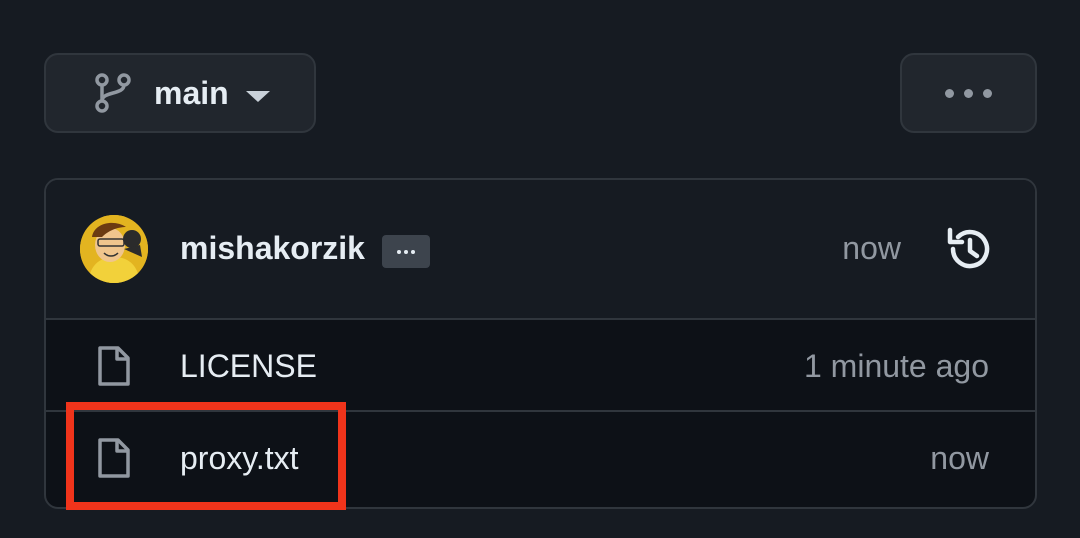 The height and width of the screenshot is (538, 1080). Describe the element at coordinates (114, 249) in the screenshot. I see `user-avatar` at that location.